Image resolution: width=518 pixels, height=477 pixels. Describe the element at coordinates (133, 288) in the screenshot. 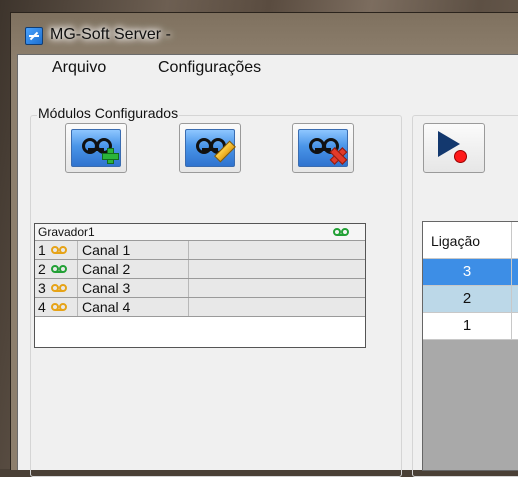

I see `channel-name: Canal 3` at that location.